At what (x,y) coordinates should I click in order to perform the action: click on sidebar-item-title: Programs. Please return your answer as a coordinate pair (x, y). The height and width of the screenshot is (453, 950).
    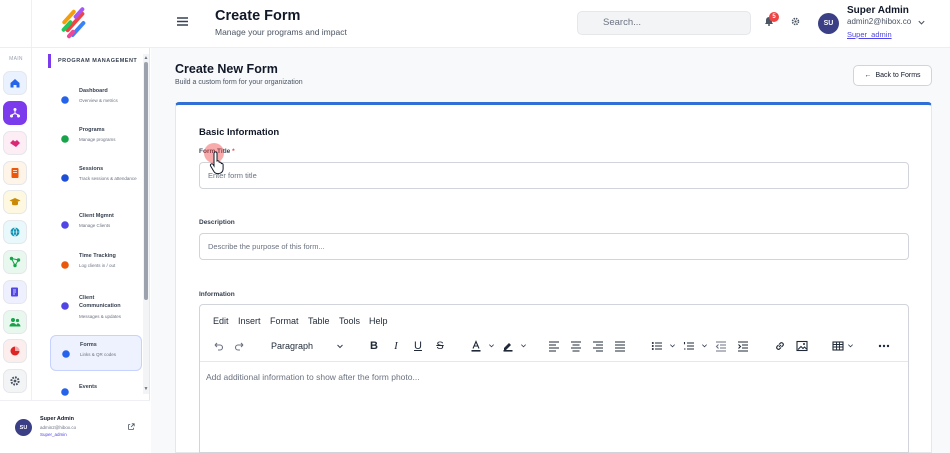
    Looking at the image, I should click on (92, 130).